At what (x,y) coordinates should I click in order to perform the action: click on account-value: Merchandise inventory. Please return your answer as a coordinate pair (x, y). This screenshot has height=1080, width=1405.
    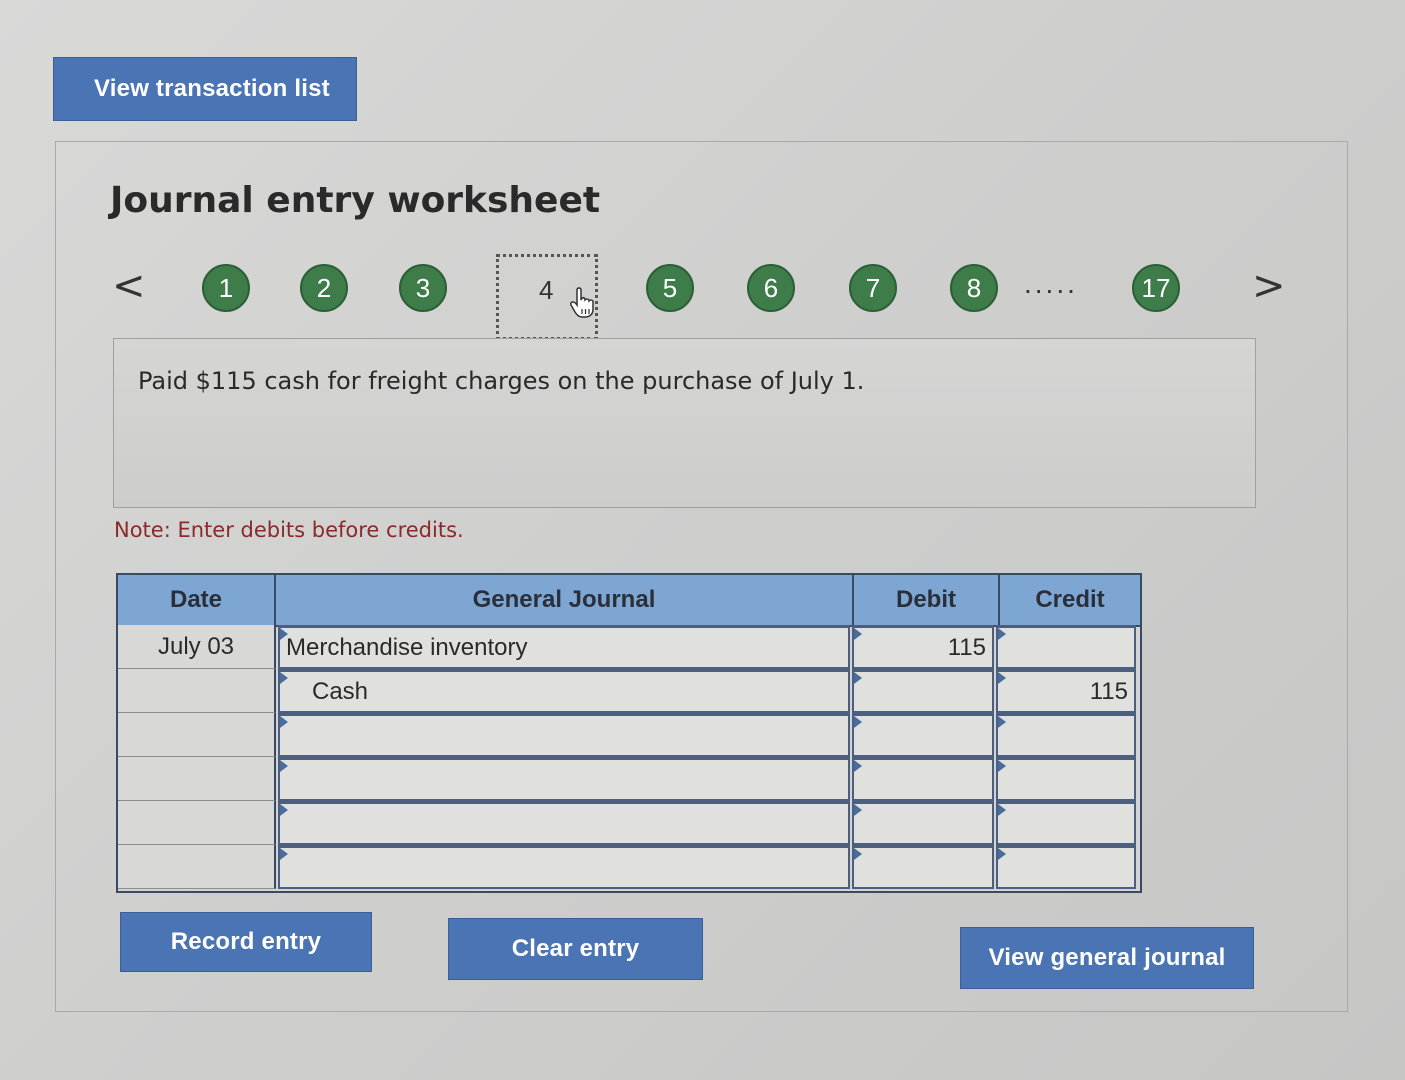
    Looking at the image, I should click on (407, 647).